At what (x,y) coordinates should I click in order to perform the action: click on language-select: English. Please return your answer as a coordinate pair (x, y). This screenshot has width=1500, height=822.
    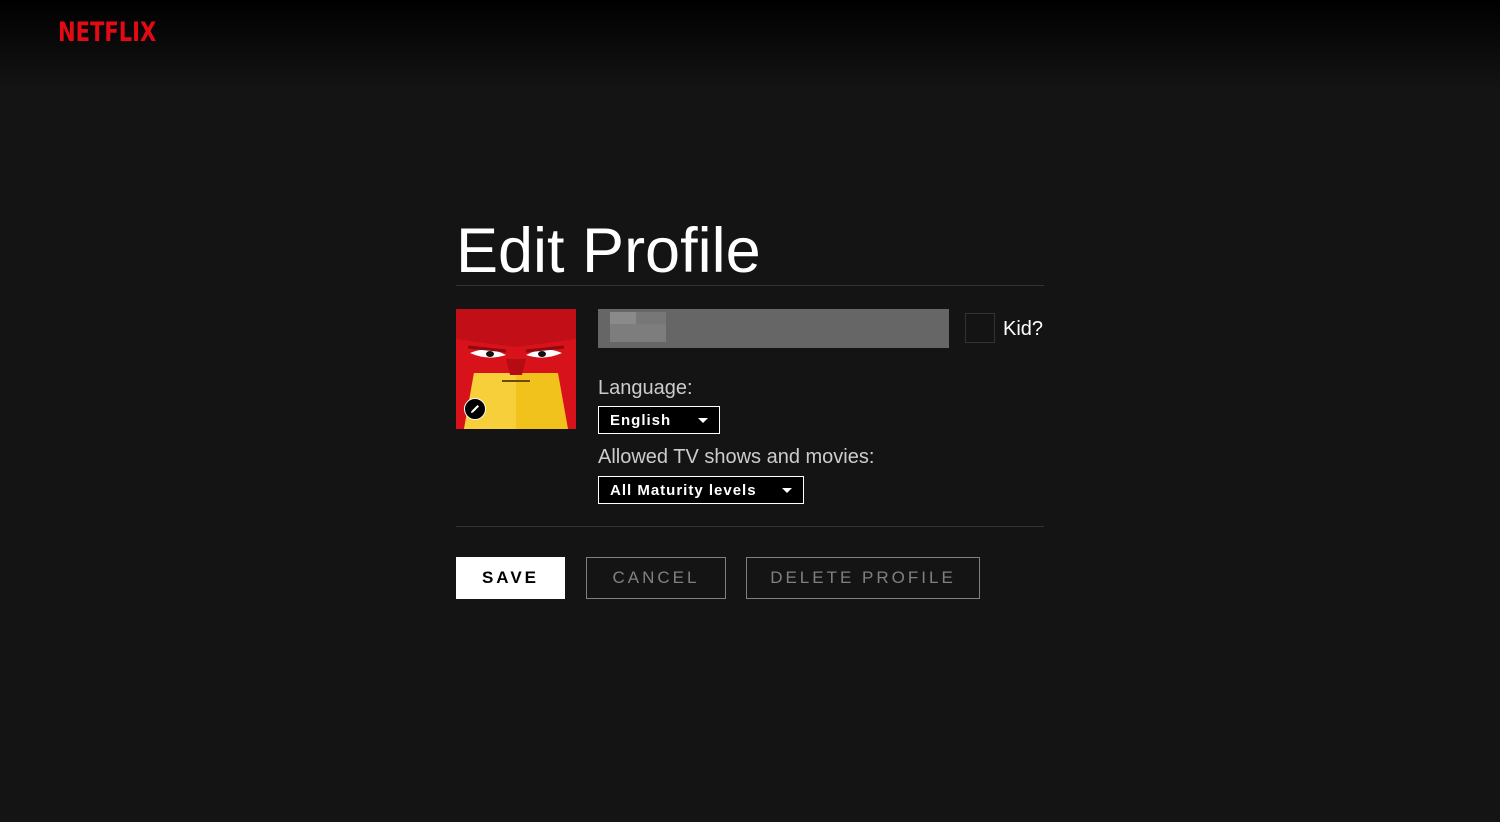
    Looking at the image, I should click on (659, 420).